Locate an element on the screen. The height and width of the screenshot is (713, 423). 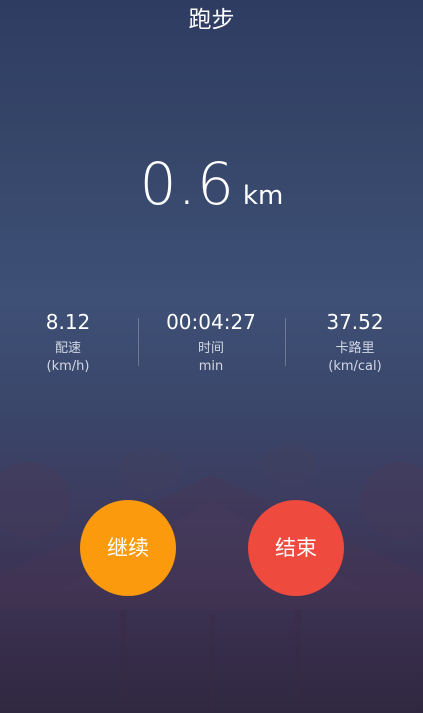
calories-label: 卡路里 is located at coordinates (355, 348).